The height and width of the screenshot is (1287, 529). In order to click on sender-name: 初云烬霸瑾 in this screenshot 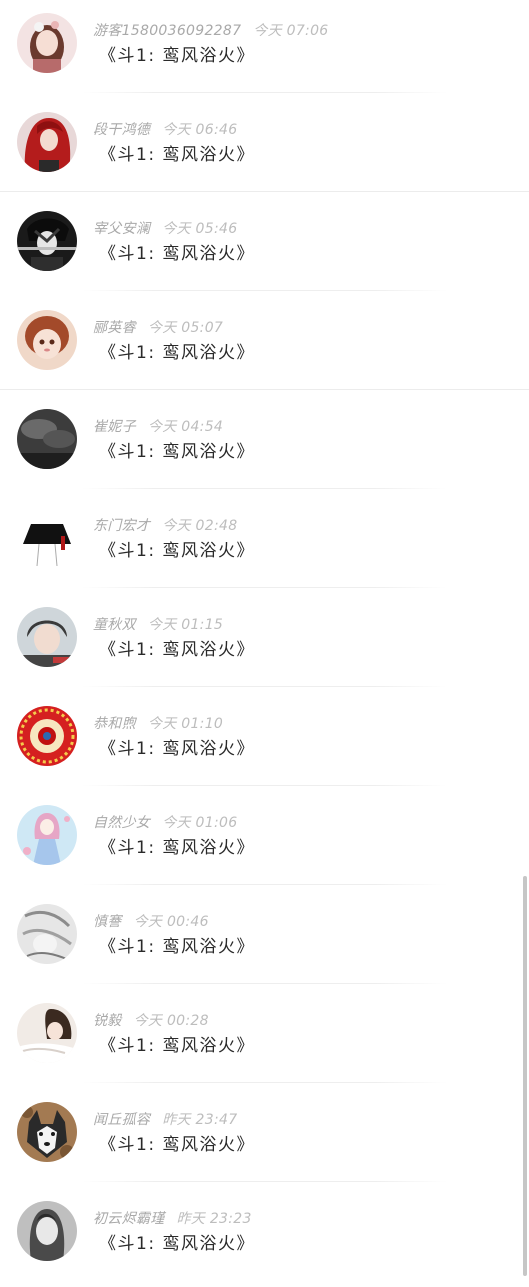, I will do `click(129, 1219)`.